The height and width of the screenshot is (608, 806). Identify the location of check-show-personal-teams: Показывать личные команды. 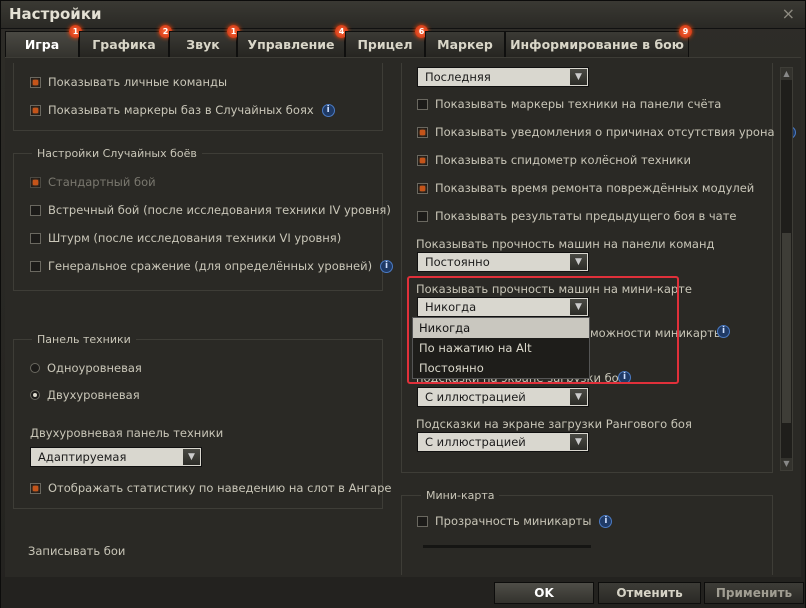
(128, 82).